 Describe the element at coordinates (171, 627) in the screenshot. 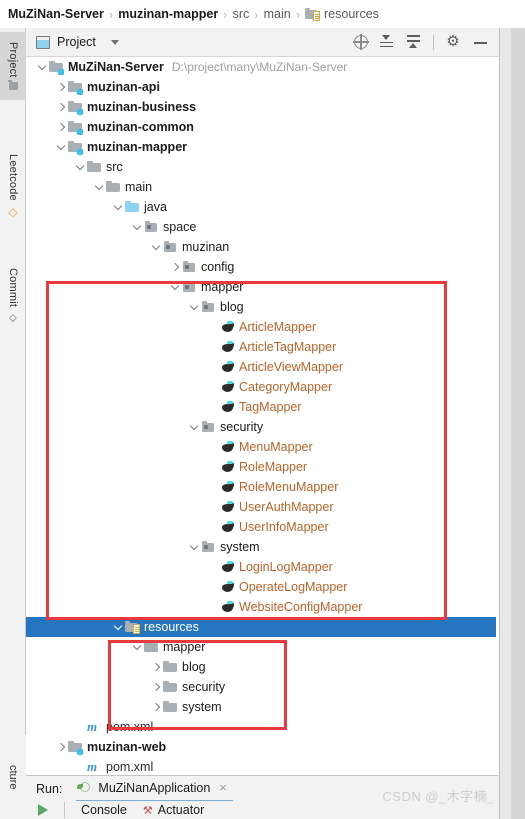

I see `tree-row-label: resources` at that location.